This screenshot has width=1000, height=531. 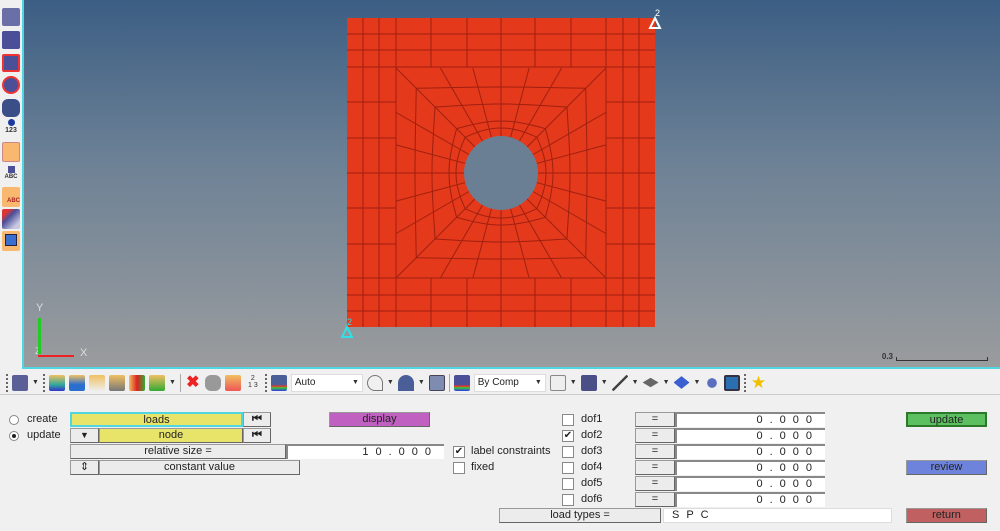 I want to click on node-selector: node, so click(x=171, y=435).